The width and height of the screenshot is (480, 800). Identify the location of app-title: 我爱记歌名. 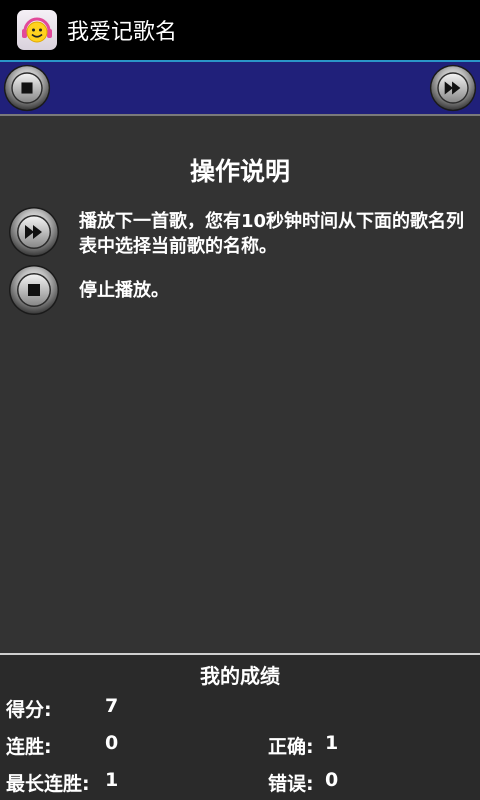
(122, 32).